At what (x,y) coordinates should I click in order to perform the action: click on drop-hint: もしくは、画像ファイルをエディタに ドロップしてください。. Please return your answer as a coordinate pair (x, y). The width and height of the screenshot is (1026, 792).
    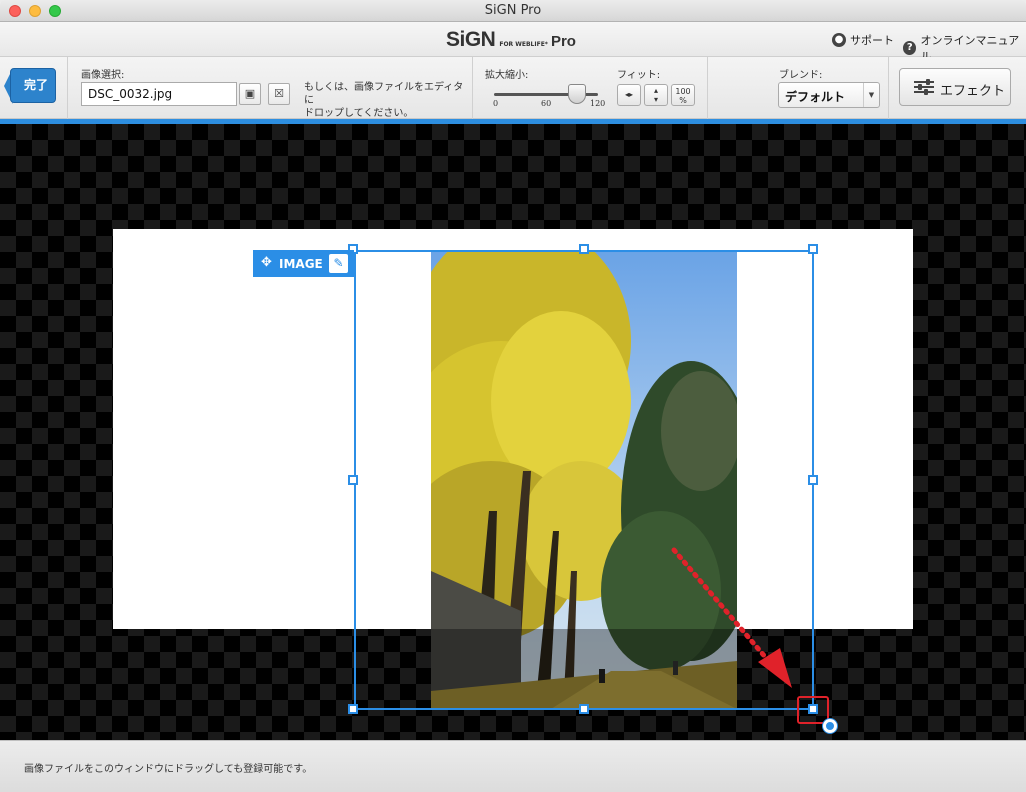
    Looking at the image, I should click on (386, 100).